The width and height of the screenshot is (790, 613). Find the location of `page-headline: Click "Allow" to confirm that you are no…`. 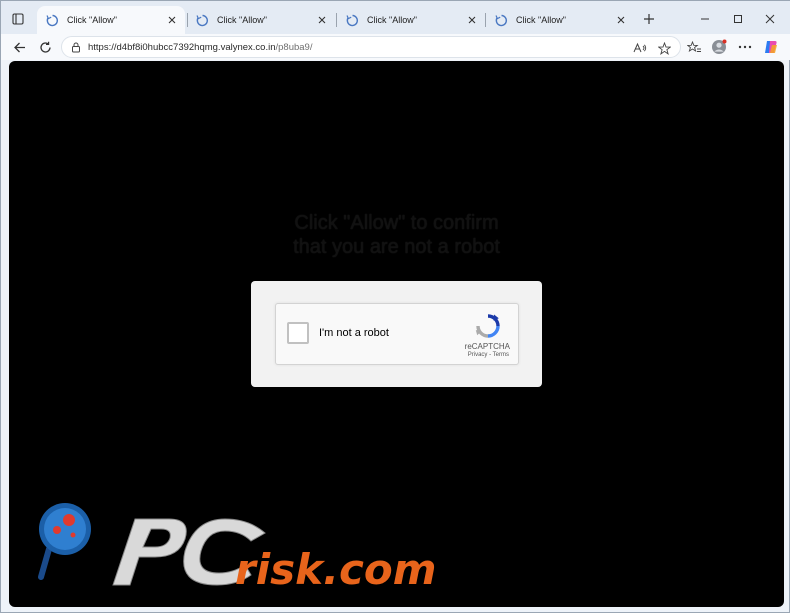

page-headline: Click "Allow" to confirm that you are no… is located at coordinates (396, 235).